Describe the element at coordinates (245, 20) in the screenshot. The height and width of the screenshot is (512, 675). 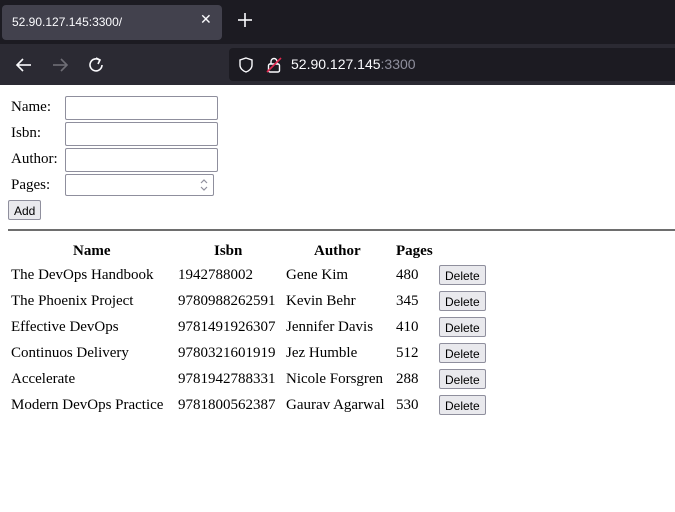
I see `new-tab-icon` at that location.